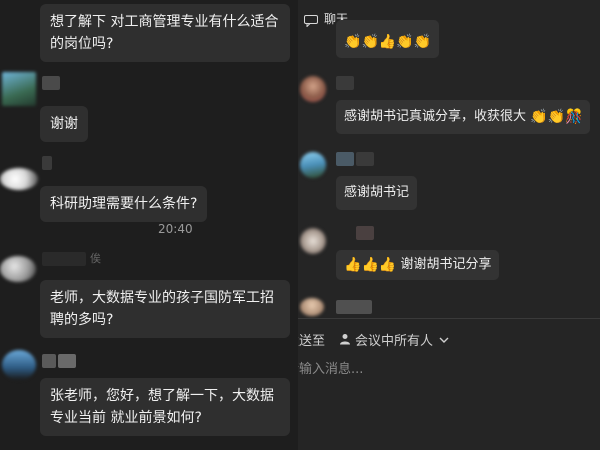  What do you see at coordinates (162, 298) in the screenshot?
I see `message-text-line: 老师，大数据专业的孩子国防军工招` at bounding box center [162, 298].